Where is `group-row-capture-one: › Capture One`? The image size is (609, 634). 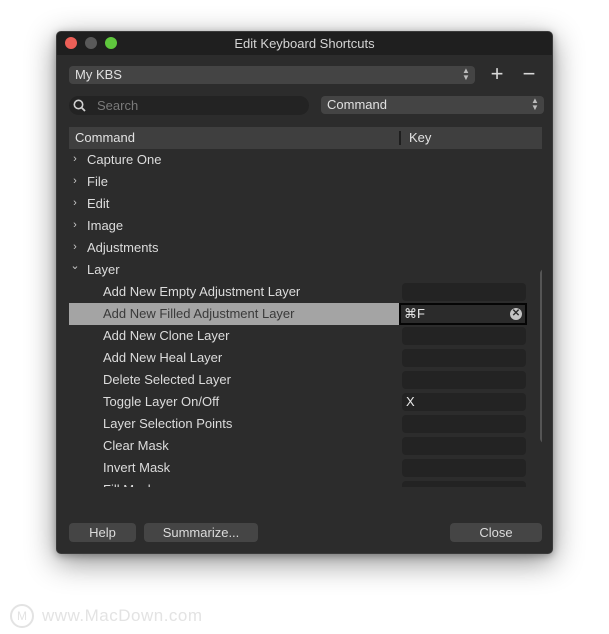
group-row-capture-one: › Capture One is located at coordinates (299, 160).